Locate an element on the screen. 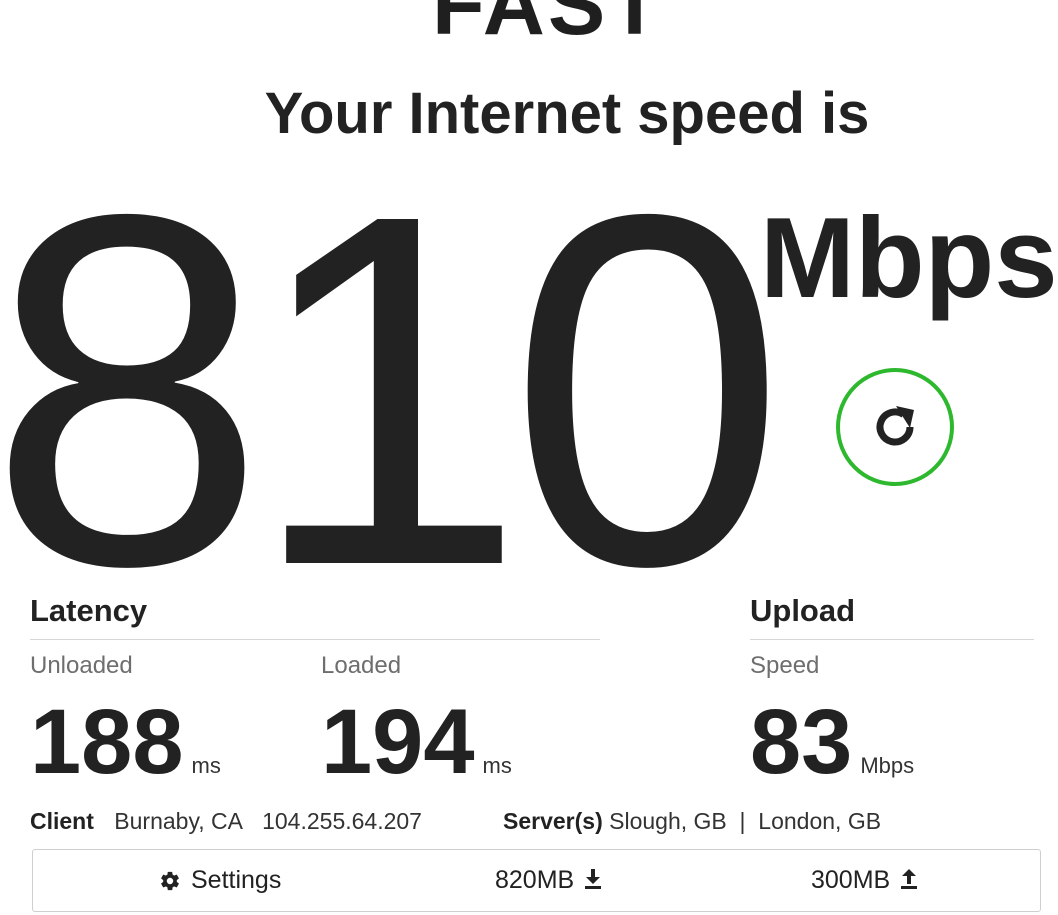 Image resolution: width=1058 pixels, height=915 pixels. loaded-latency-value: 194 is located at coordinates (398, 742).